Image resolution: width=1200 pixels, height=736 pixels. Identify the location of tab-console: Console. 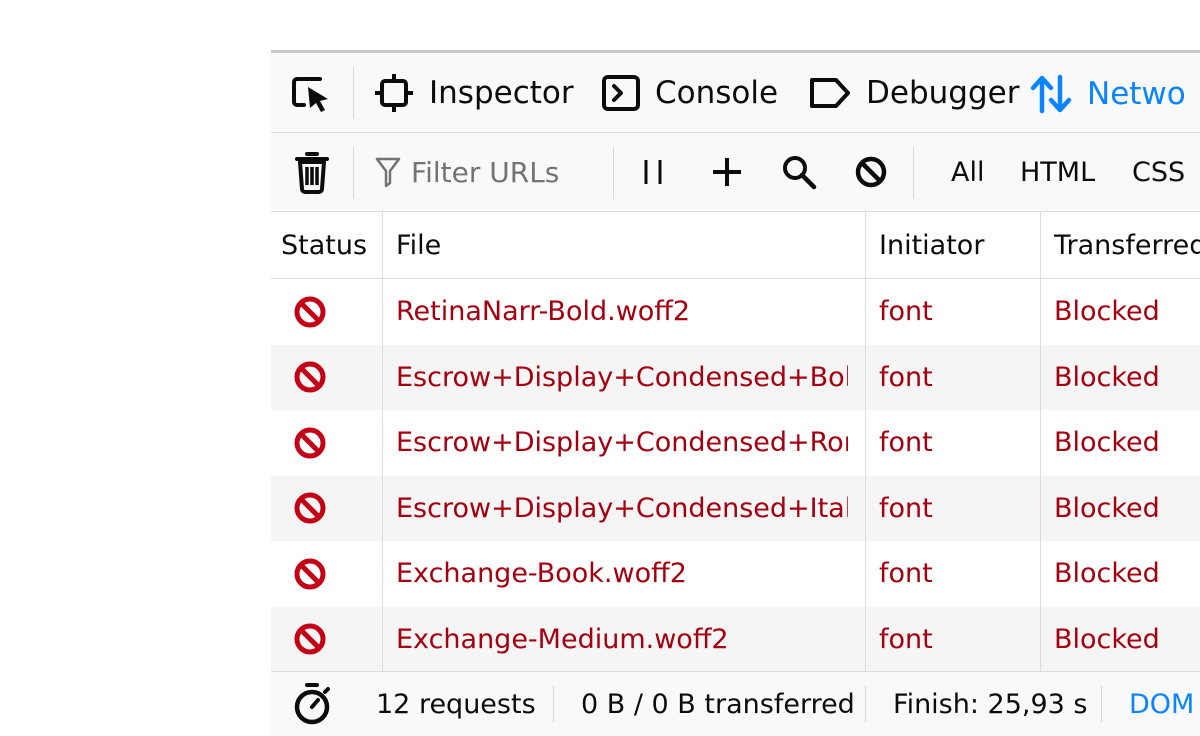
(689, 92).